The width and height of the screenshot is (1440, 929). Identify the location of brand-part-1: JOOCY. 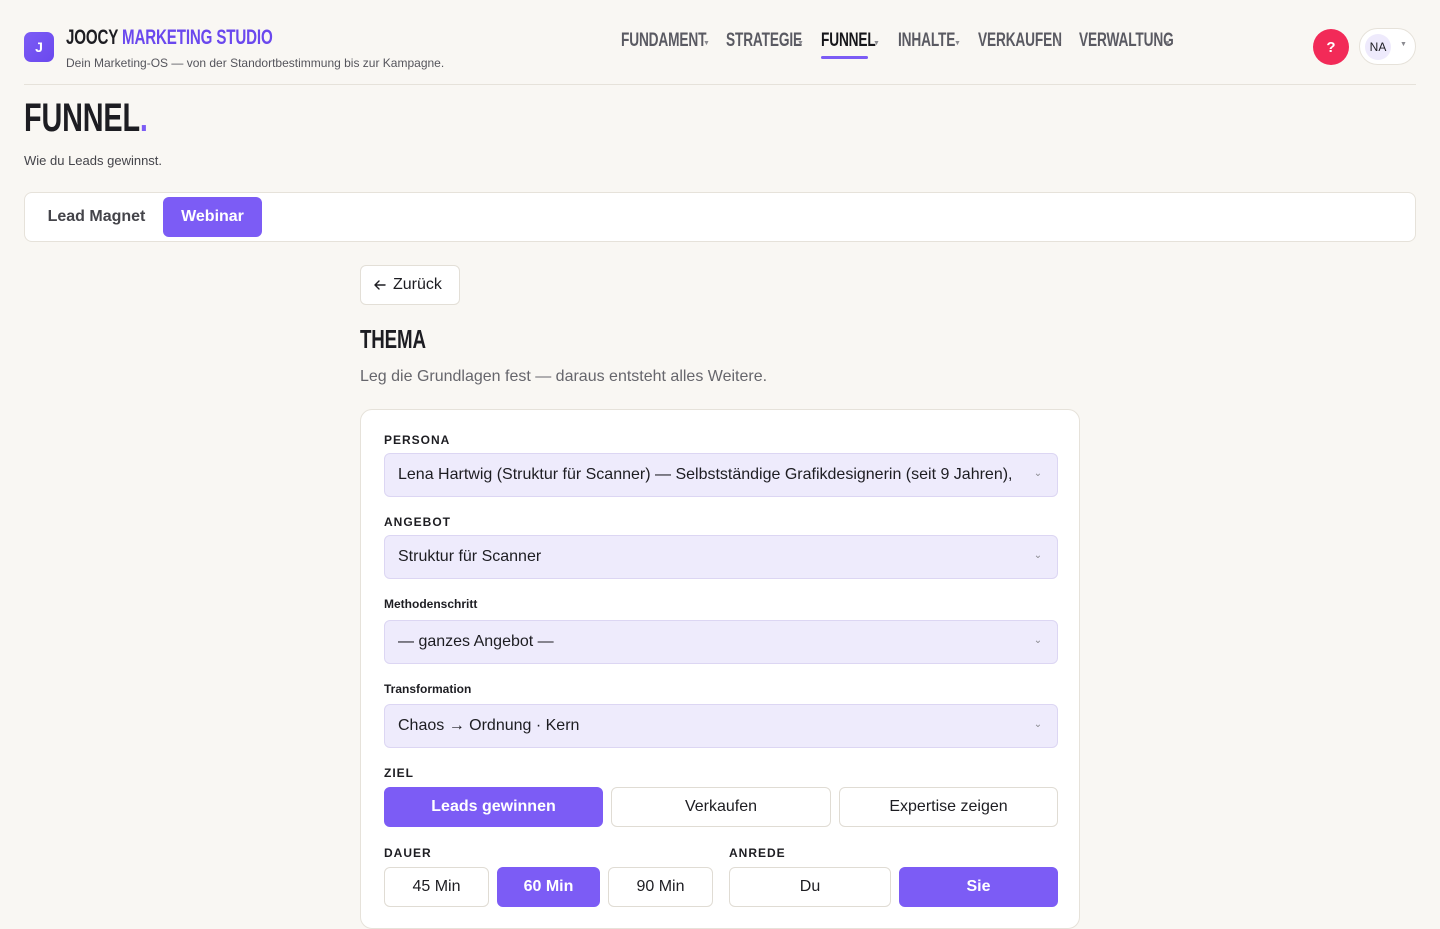
(92, 37).